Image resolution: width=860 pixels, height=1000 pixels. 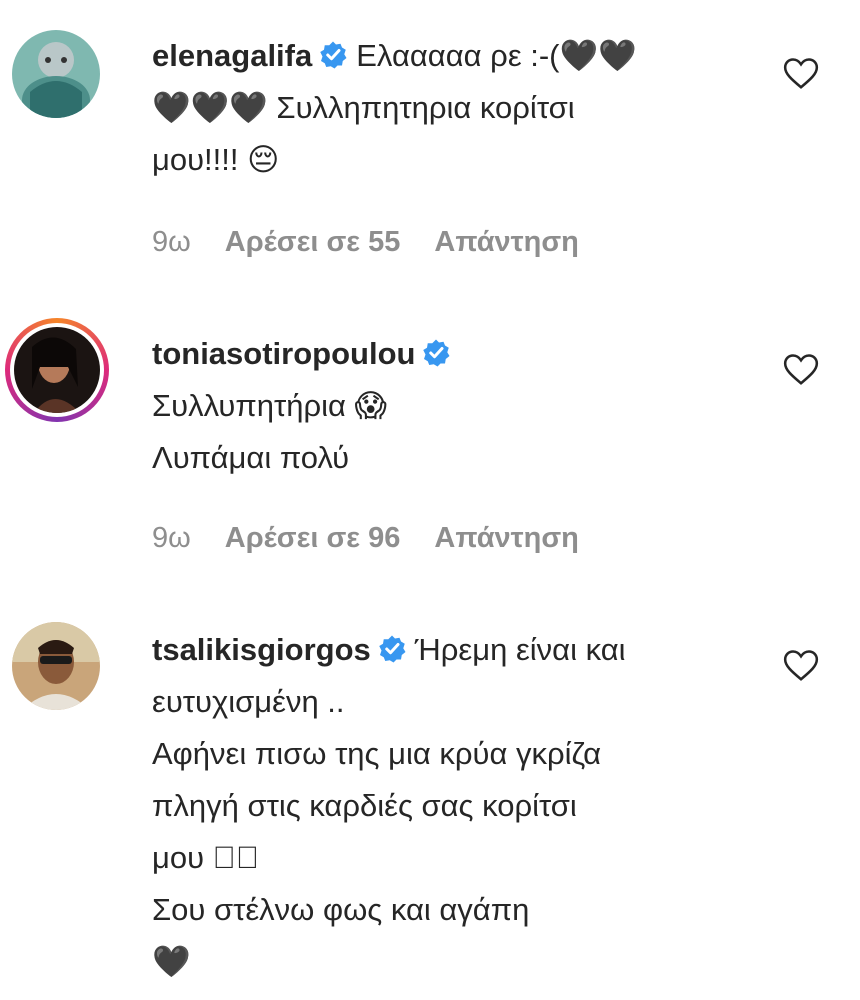 I want to click on username: tsalikisgiorgos, so click(x=261, y=649).